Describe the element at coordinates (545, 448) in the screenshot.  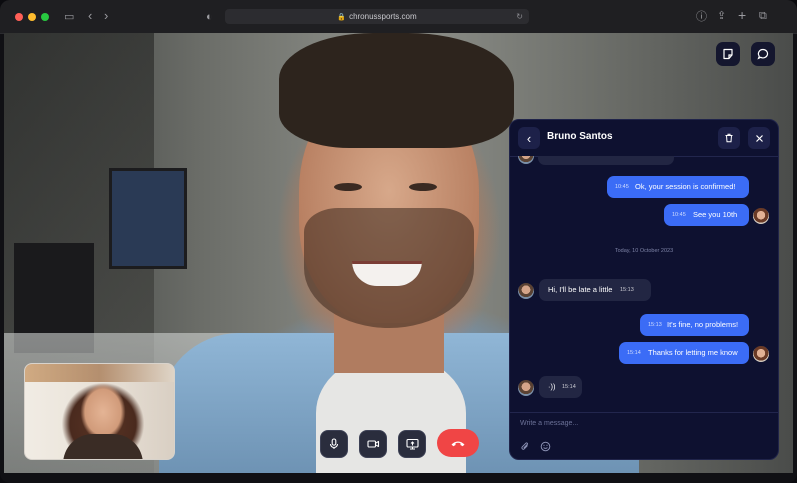
I see `emoji-icon` at that location.